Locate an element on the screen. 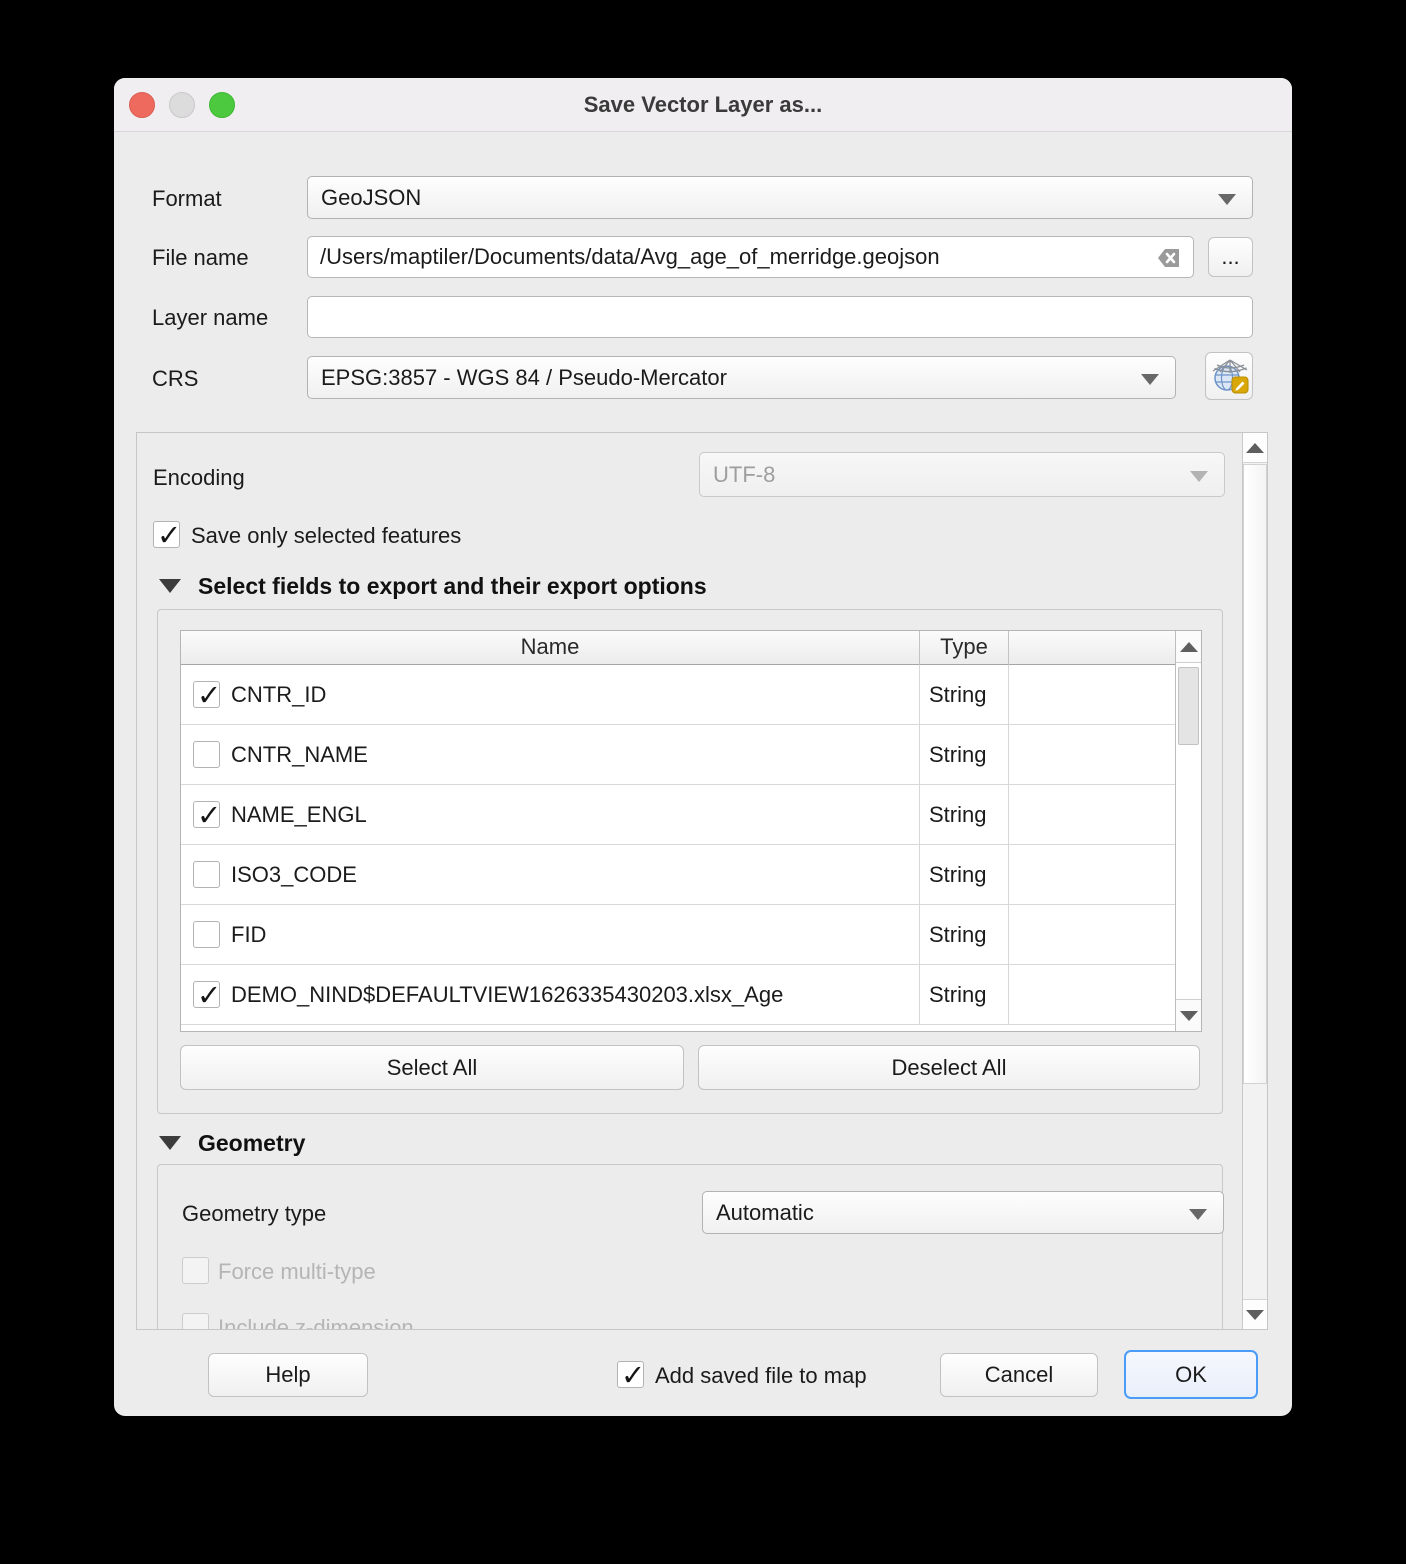 This screenshot has width=1406, height=1564. force-multi-type-label: Force multi-type is located at coordinates (297, 1271).